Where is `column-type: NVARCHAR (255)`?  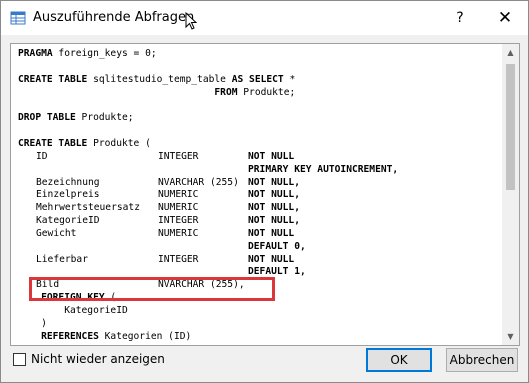 column-type: NVARCHAR (255) is located at coordinates (198, 182).